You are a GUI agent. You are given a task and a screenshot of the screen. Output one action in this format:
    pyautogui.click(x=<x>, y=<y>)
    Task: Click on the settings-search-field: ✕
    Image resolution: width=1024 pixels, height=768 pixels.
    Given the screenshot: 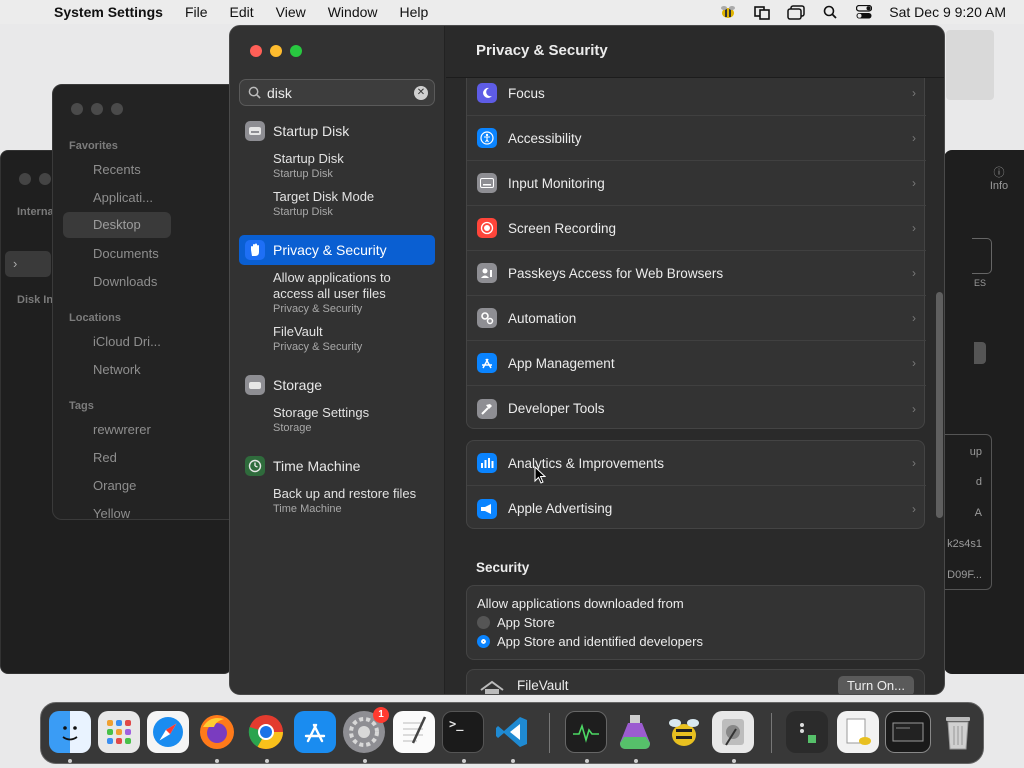 What is the action you would take?
    pyautogui.click(x=337, y=92)
    